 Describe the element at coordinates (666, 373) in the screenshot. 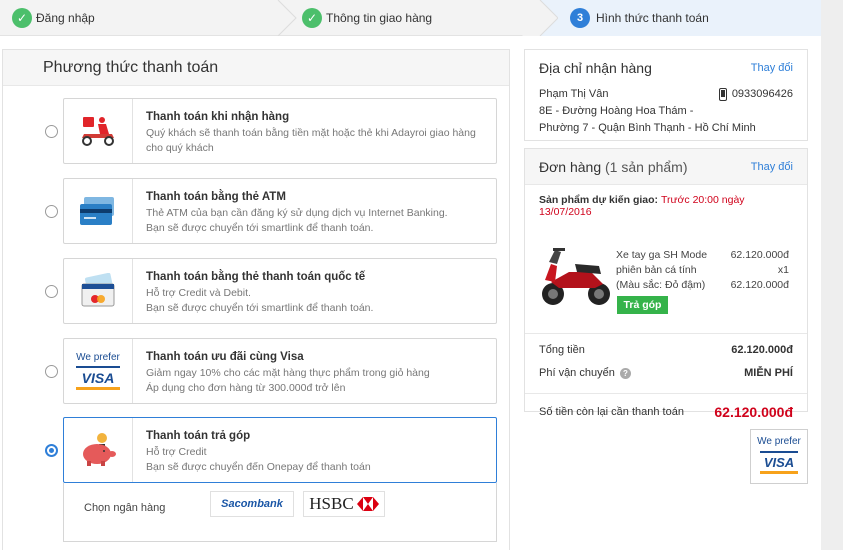

I see `shipping-row: Phí vận chuyển ? MIỄN PHÍ` at that location.